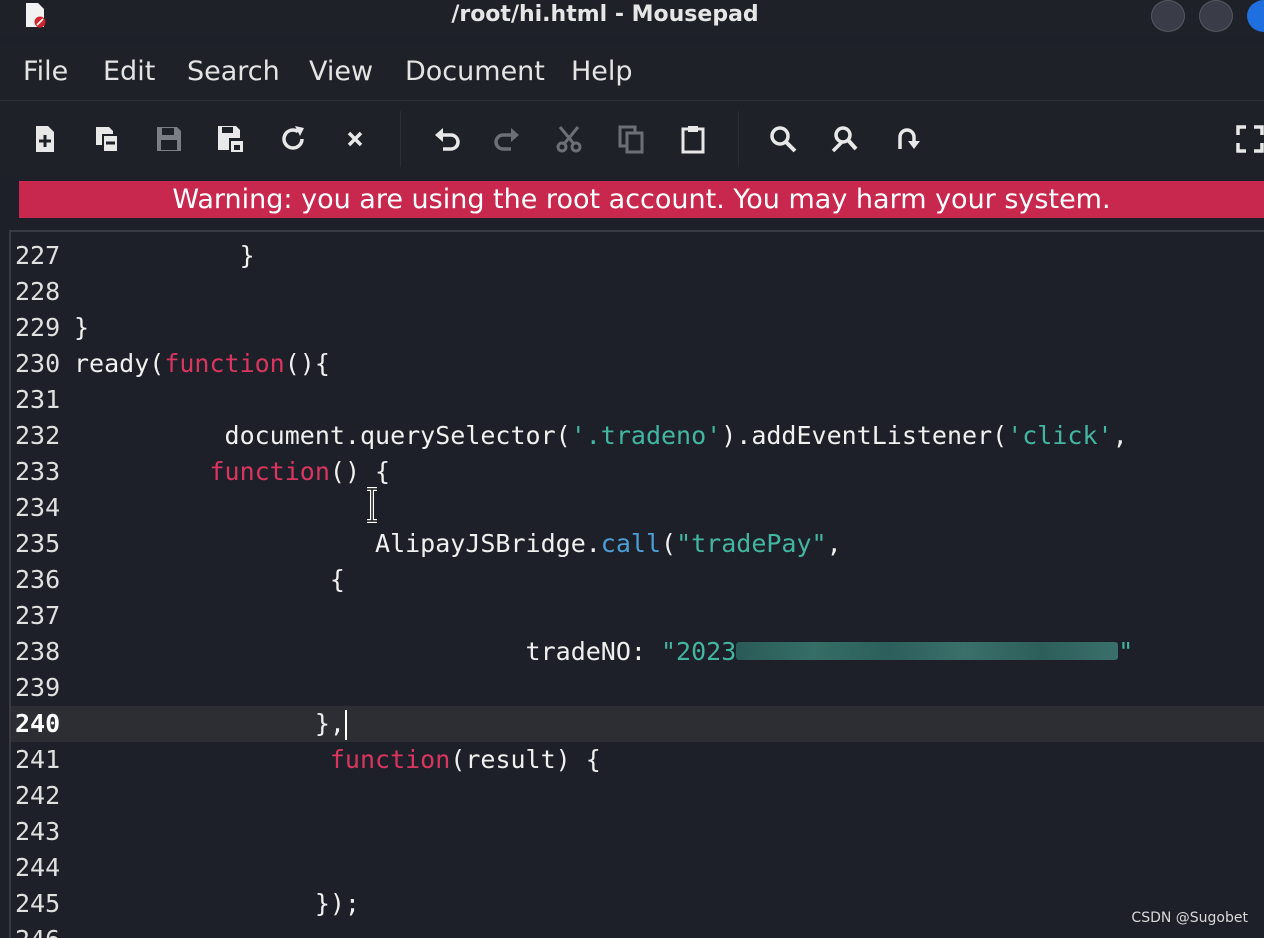 The width and height of the screenshot is (1264, 938). Describe the element at coordinates (38, 795) in the screenshot. I see `line-number: 242` at that location.